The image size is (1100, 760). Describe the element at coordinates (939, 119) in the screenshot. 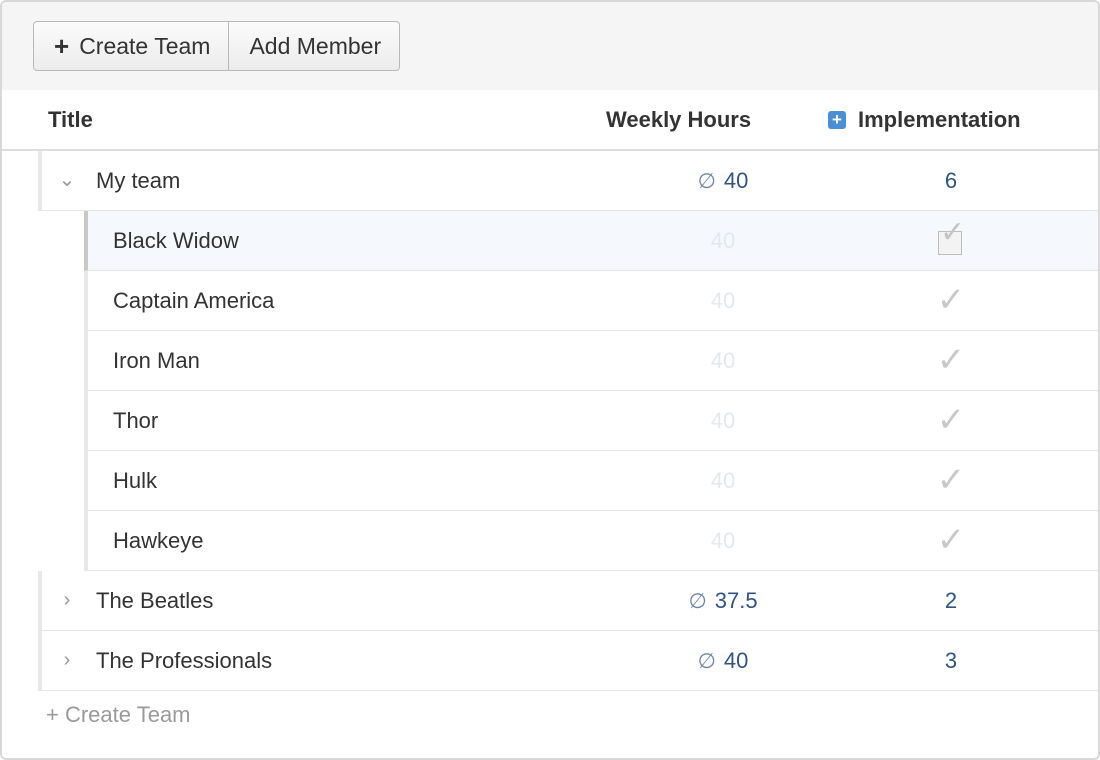

I see `column-header-implementation-label: Implementation` at that location.